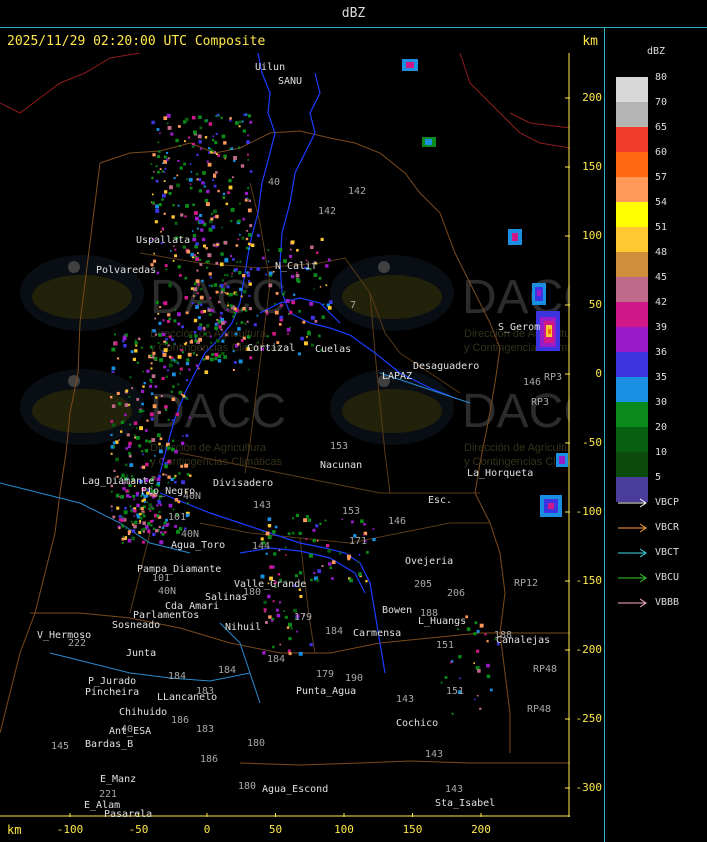 This screenshot has height=842, width=707. I want to click on x-tick-label: -100, so click(70, 829).